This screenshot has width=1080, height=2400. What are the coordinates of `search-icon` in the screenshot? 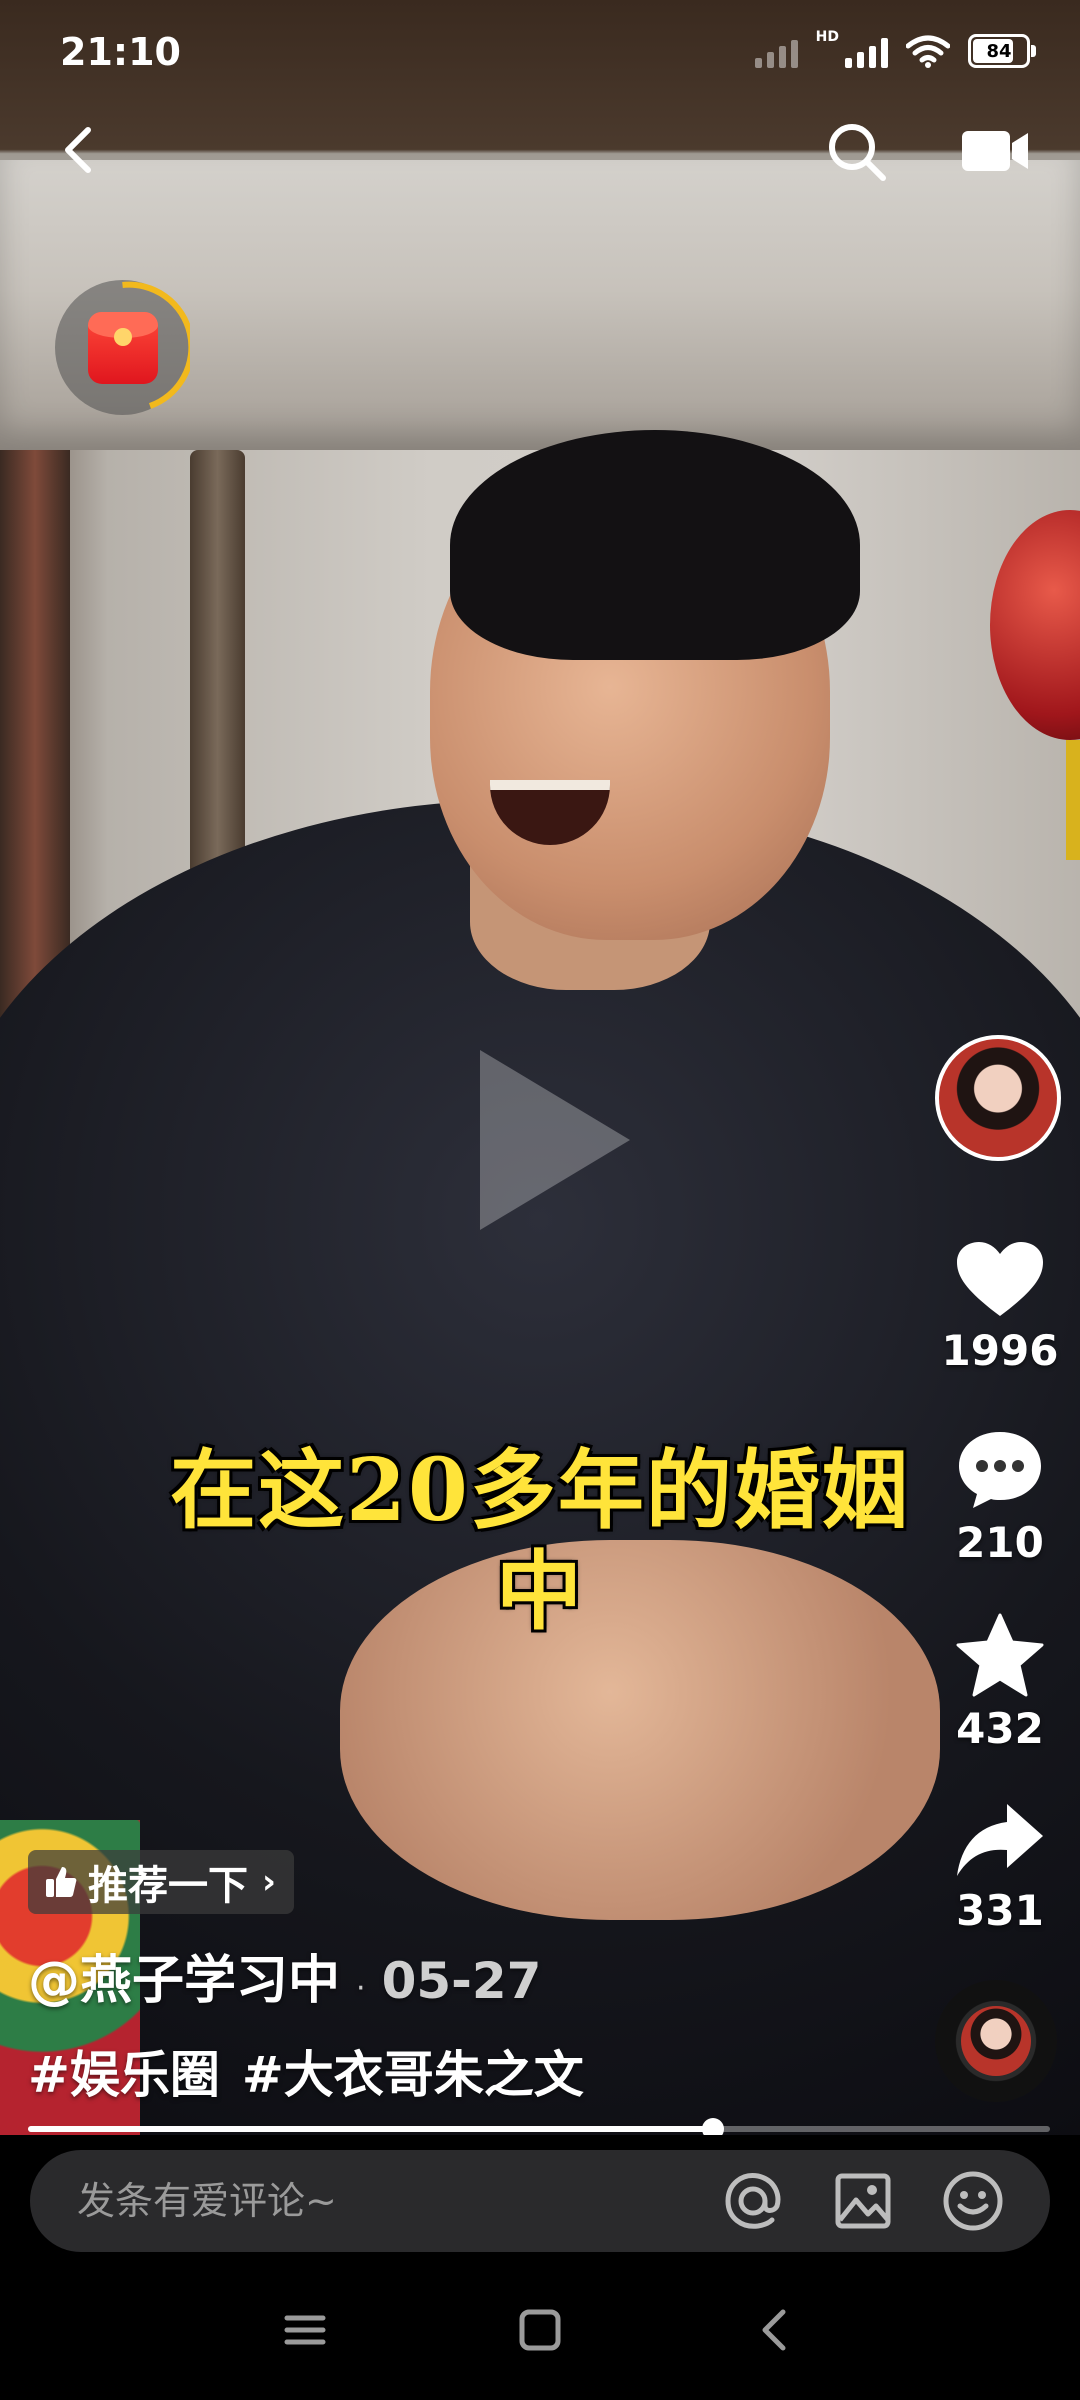 It's located at (857, 152).